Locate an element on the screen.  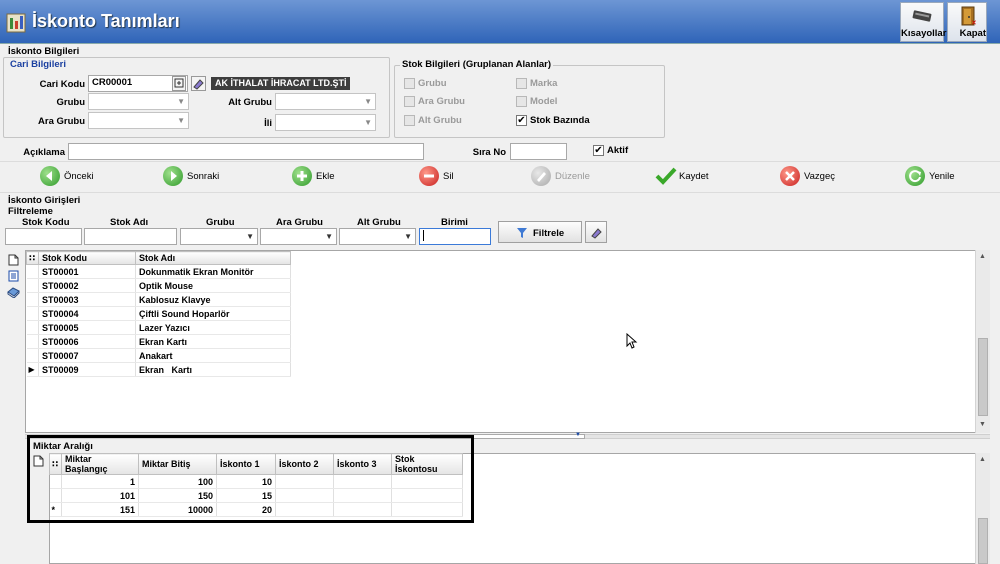
column-header-stok-kodu: Stok Kodu is located at coordinates (87, 258).